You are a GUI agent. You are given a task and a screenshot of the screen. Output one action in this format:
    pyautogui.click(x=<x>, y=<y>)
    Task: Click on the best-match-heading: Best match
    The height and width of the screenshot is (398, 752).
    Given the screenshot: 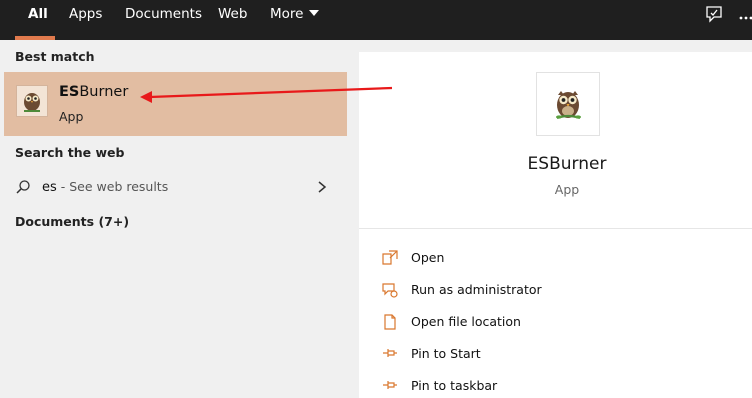 What is the action you would take?
    pyautogui.click(x=55, y=56)
    